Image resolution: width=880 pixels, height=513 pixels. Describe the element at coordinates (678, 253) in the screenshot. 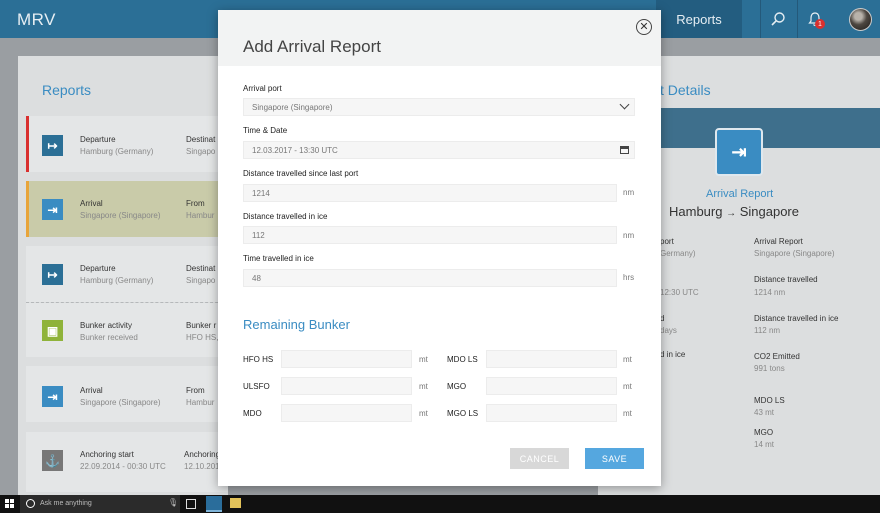

I see `details-value: Germany)` at that location.